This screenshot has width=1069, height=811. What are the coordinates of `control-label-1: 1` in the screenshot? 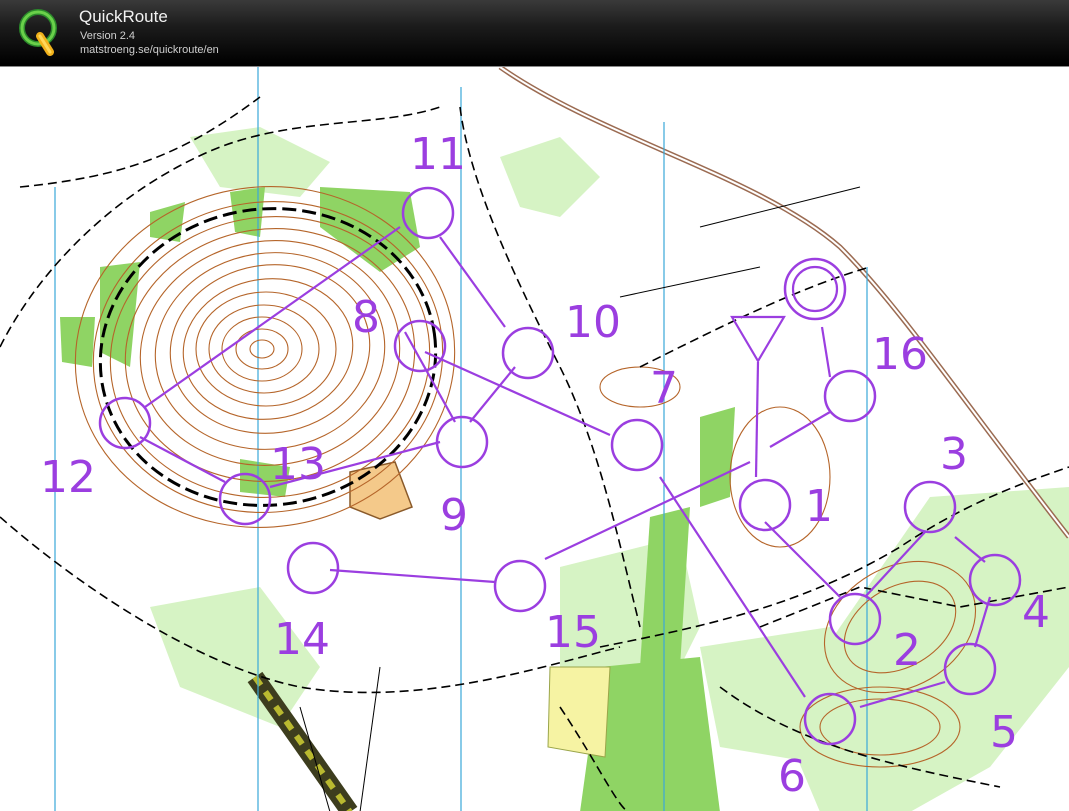 It's located at (819, 506).